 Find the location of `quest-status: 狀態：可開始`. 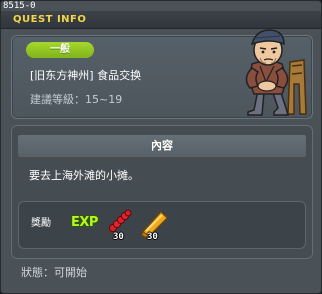

quest-status: 狀態：可開始 is located at coordinates (54, 272).